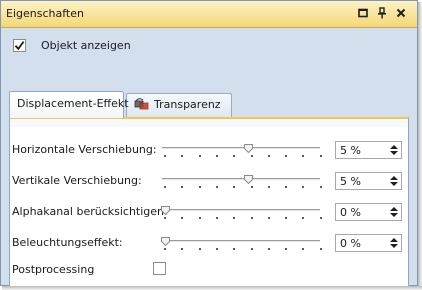 The height and width of the screenshot is (290, 422). What do you see at coordinates (368, 150) in the screenshot?
I see `horizontal-shift-spinbox: 5 %` at bounding box center [368, 150].